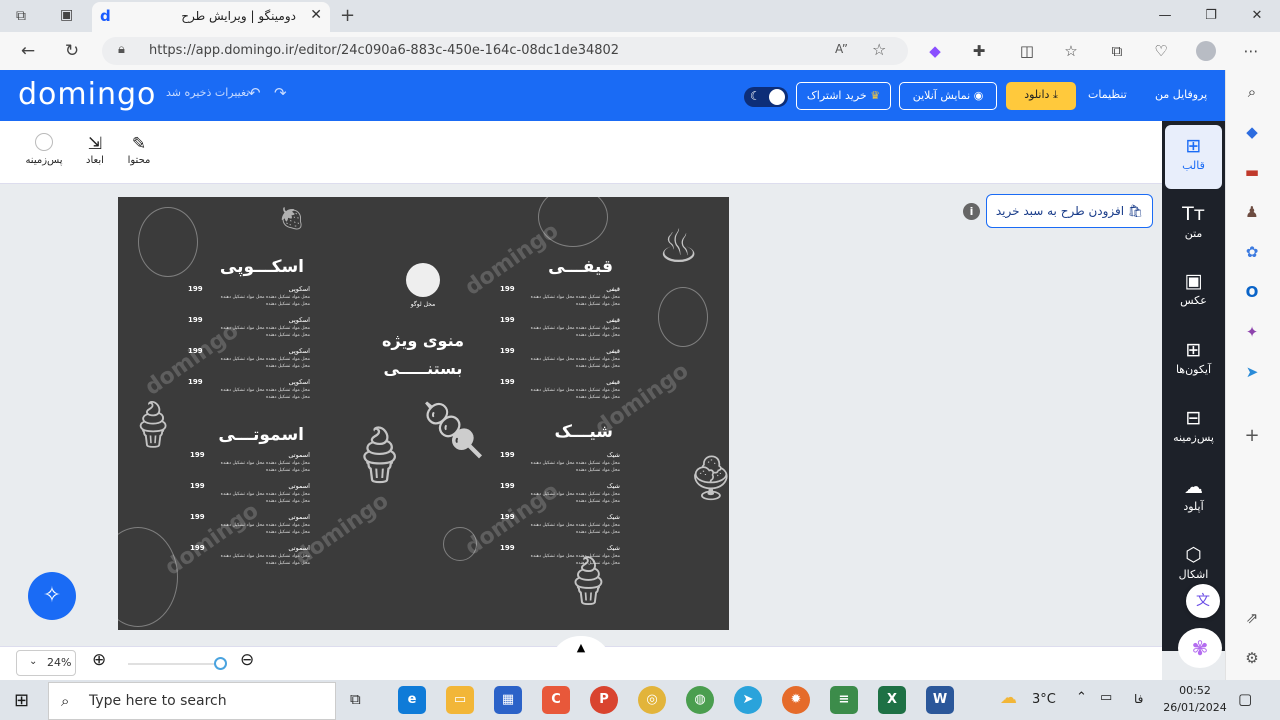  What do you see at coordinates (211, 17) in the screenshot?
I see `browser-tab-active: d دومینگو | ویرایش طرح ✕` at bounding box center [211, 17].